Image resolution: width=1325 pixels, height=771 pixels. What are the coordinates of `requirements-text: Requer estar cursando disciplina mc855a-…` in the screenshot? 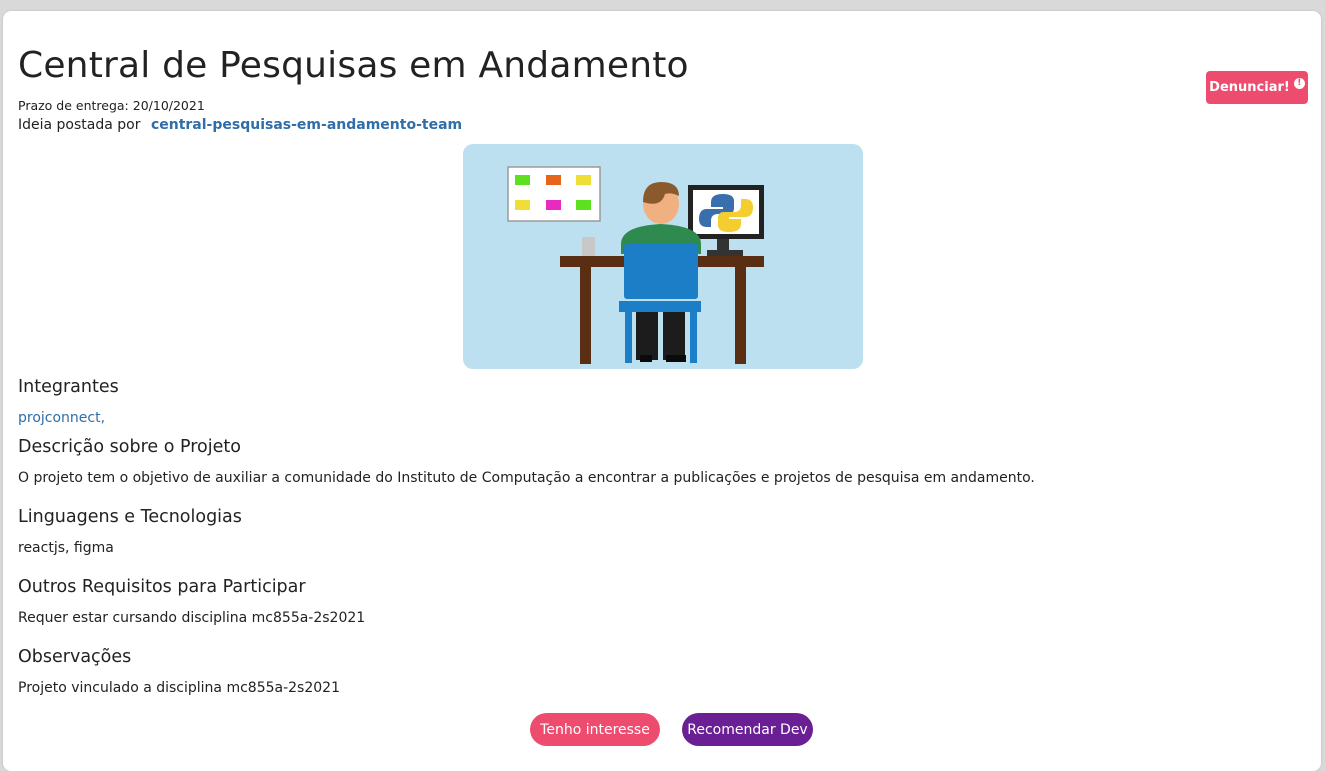 It's located at (192, 618).